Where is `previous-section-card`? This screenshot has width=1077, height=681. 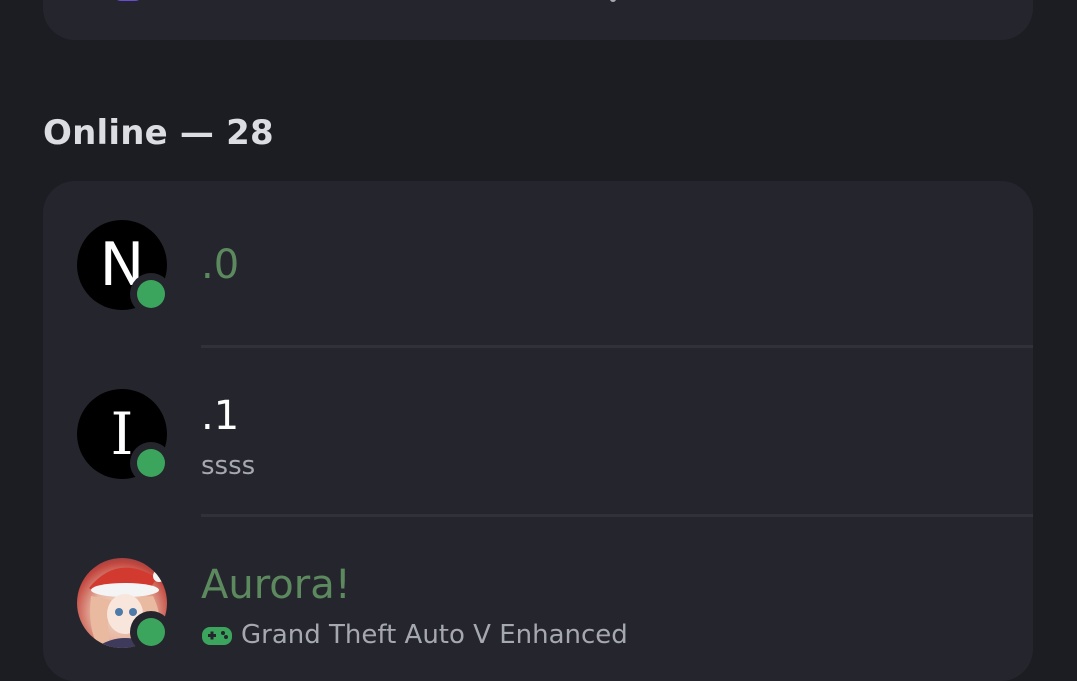
previous-section-card is located at coordinates (538, 20).